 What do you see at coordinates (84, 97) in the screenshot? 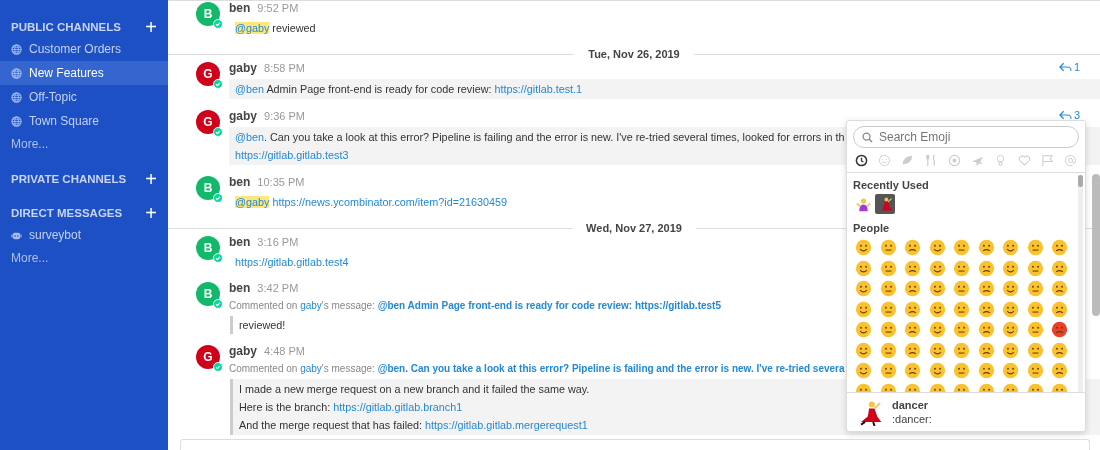
I see `channel-item: Off-Topic` at bounding box center [84, 97].